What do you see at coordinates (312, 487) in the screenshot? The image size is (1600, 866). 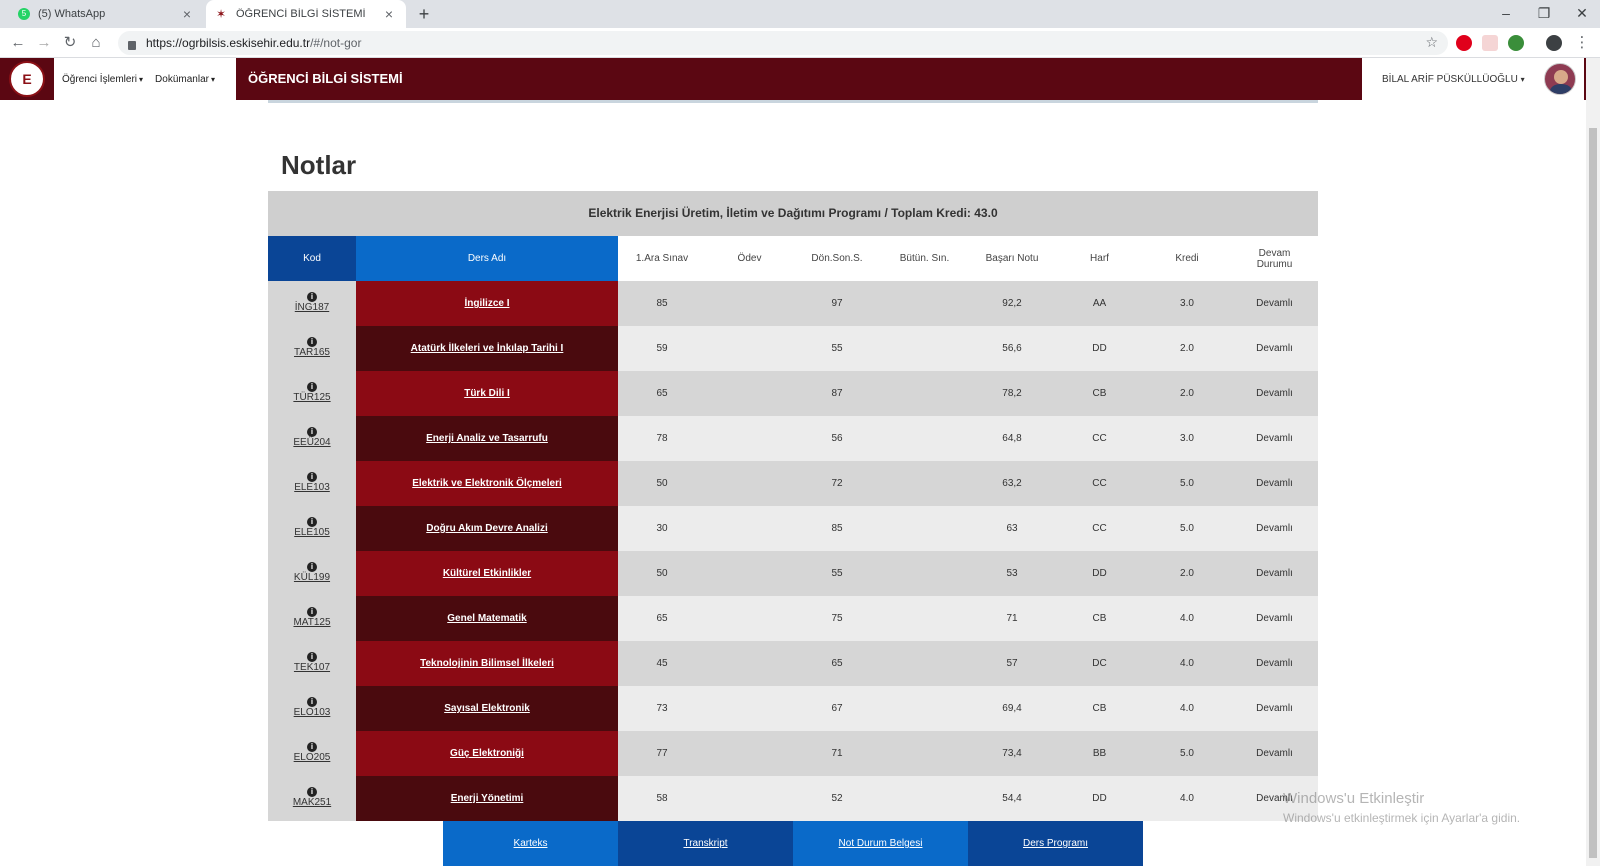 I see `course-code-link: ELE103` at bounding box center [312, 487].